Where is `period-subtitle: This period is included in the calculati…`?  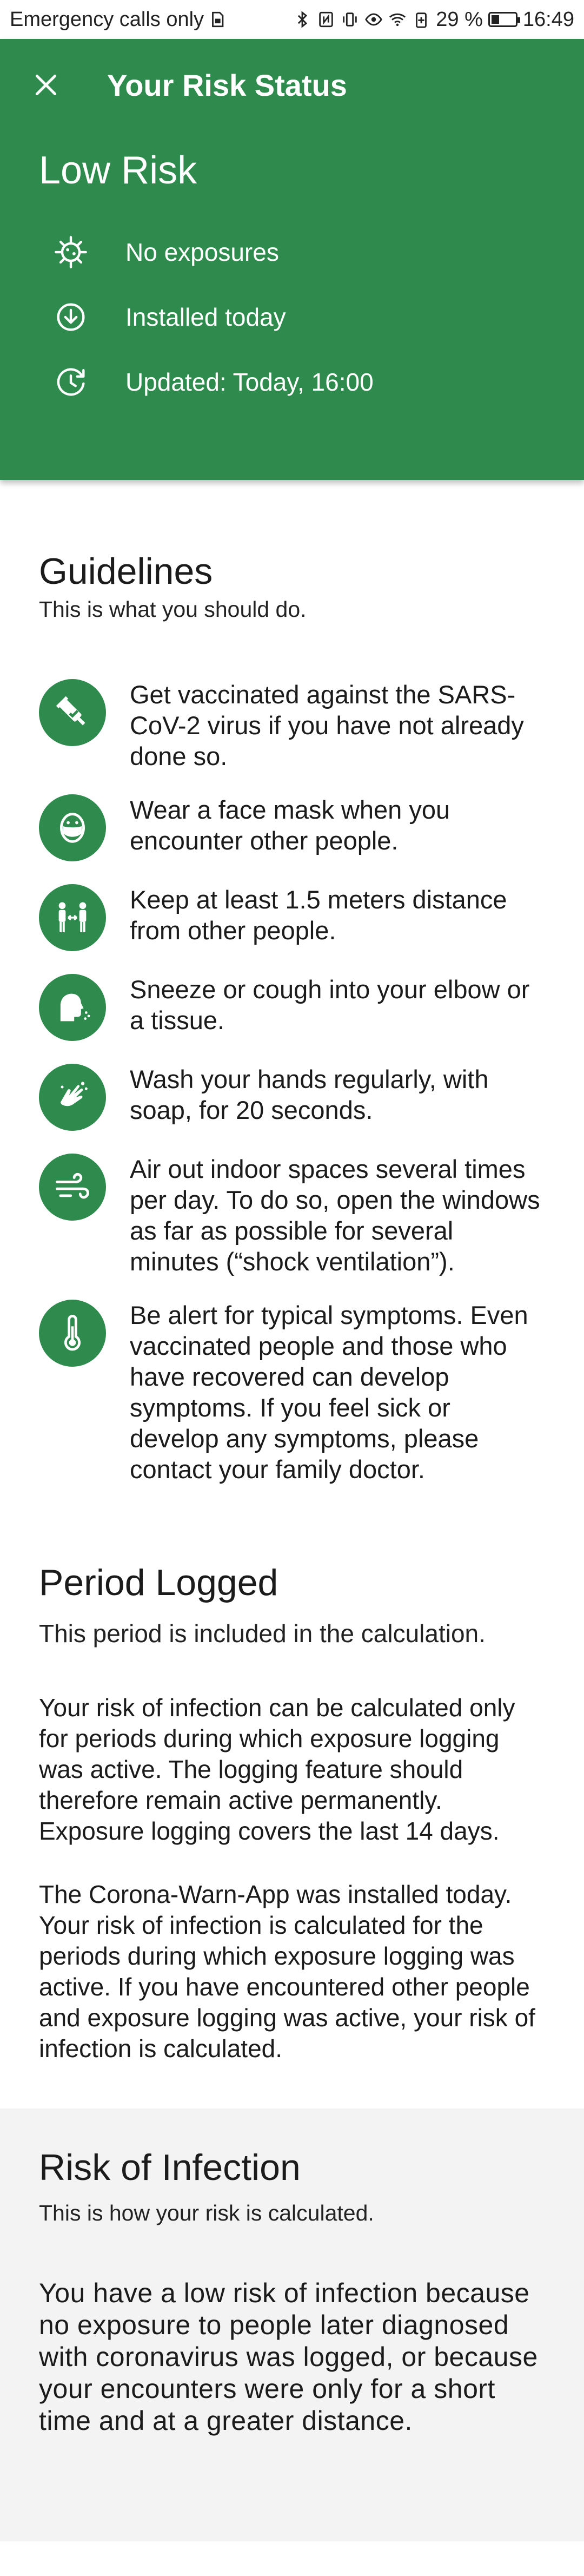 period-subtitle: This period is included in the calculati… is located at coordinates (262, 1633).